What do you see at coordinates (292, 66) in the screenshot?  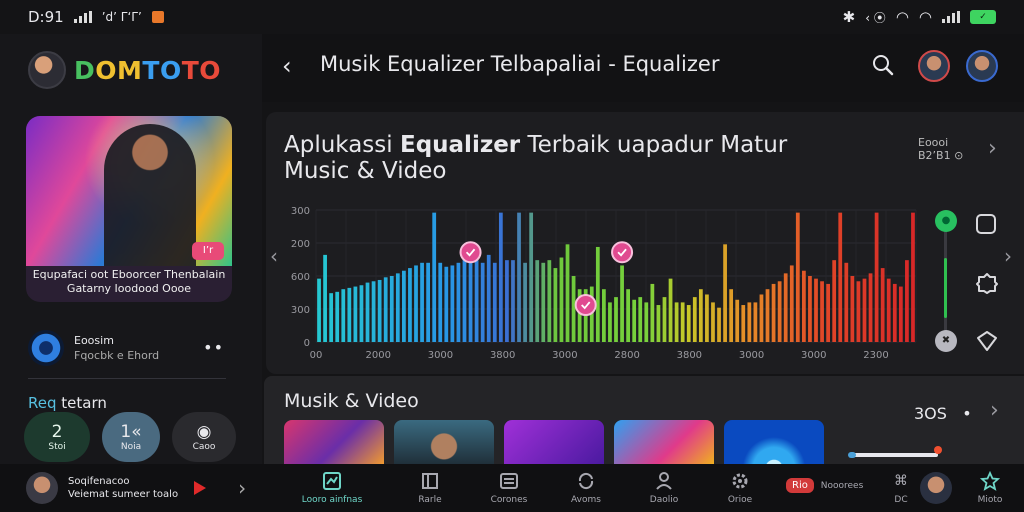 I see `back-arrow-icon: ‹` at bounding box center [292, 66].